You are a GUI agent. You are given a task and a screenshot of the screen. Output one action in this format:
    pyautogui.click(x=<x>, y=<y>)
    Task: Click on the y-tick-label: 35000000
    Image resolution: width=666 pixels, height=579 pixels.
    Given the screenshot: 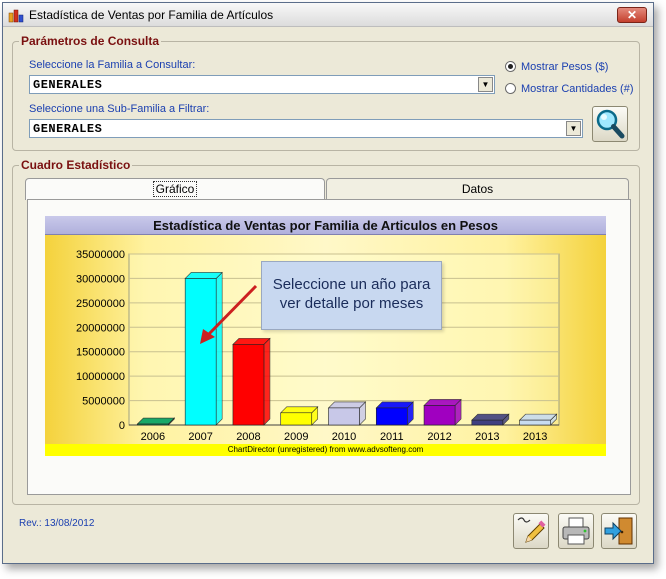 What is the action you would take?
    pyautogui.click(x=100, y=255)
    